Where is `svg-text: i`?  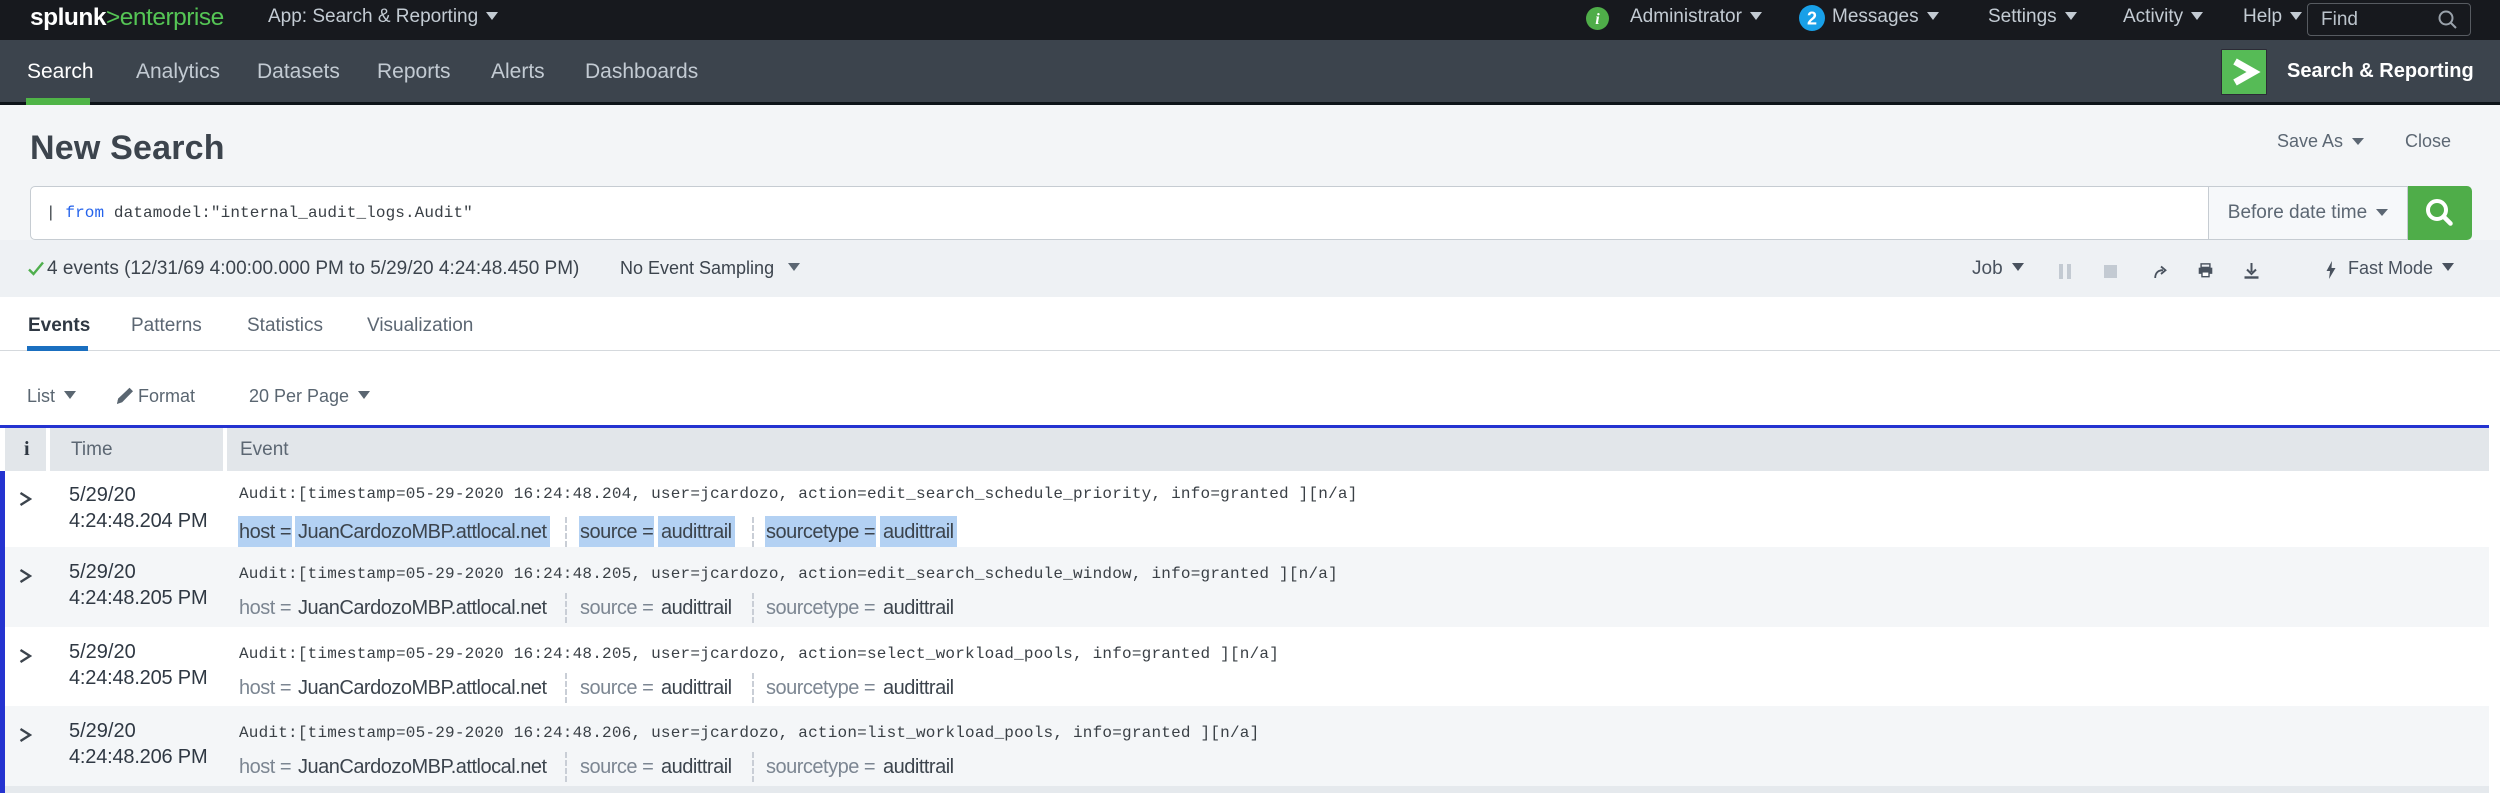
svg-text: i is located at coordinates (1597, 19).